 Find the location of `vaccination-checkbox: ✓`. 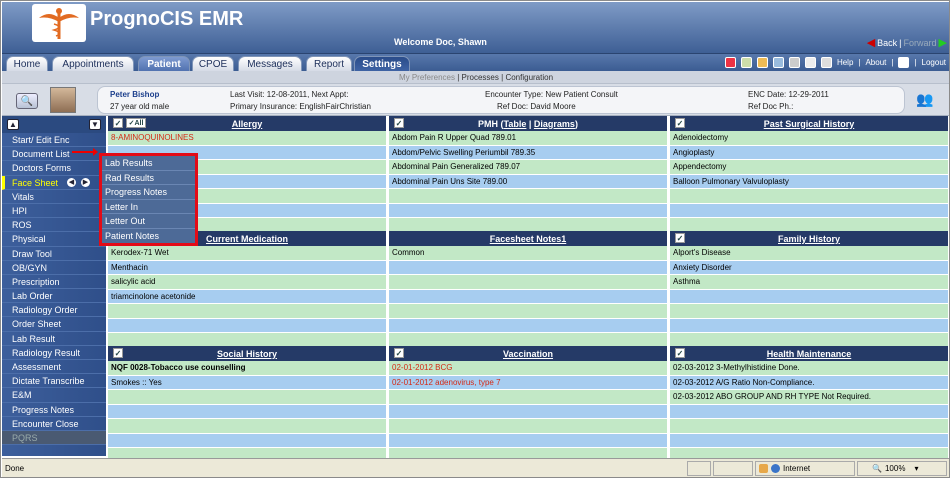

vaccination-checkbox: ✓ is located at coordinates (399, 353).